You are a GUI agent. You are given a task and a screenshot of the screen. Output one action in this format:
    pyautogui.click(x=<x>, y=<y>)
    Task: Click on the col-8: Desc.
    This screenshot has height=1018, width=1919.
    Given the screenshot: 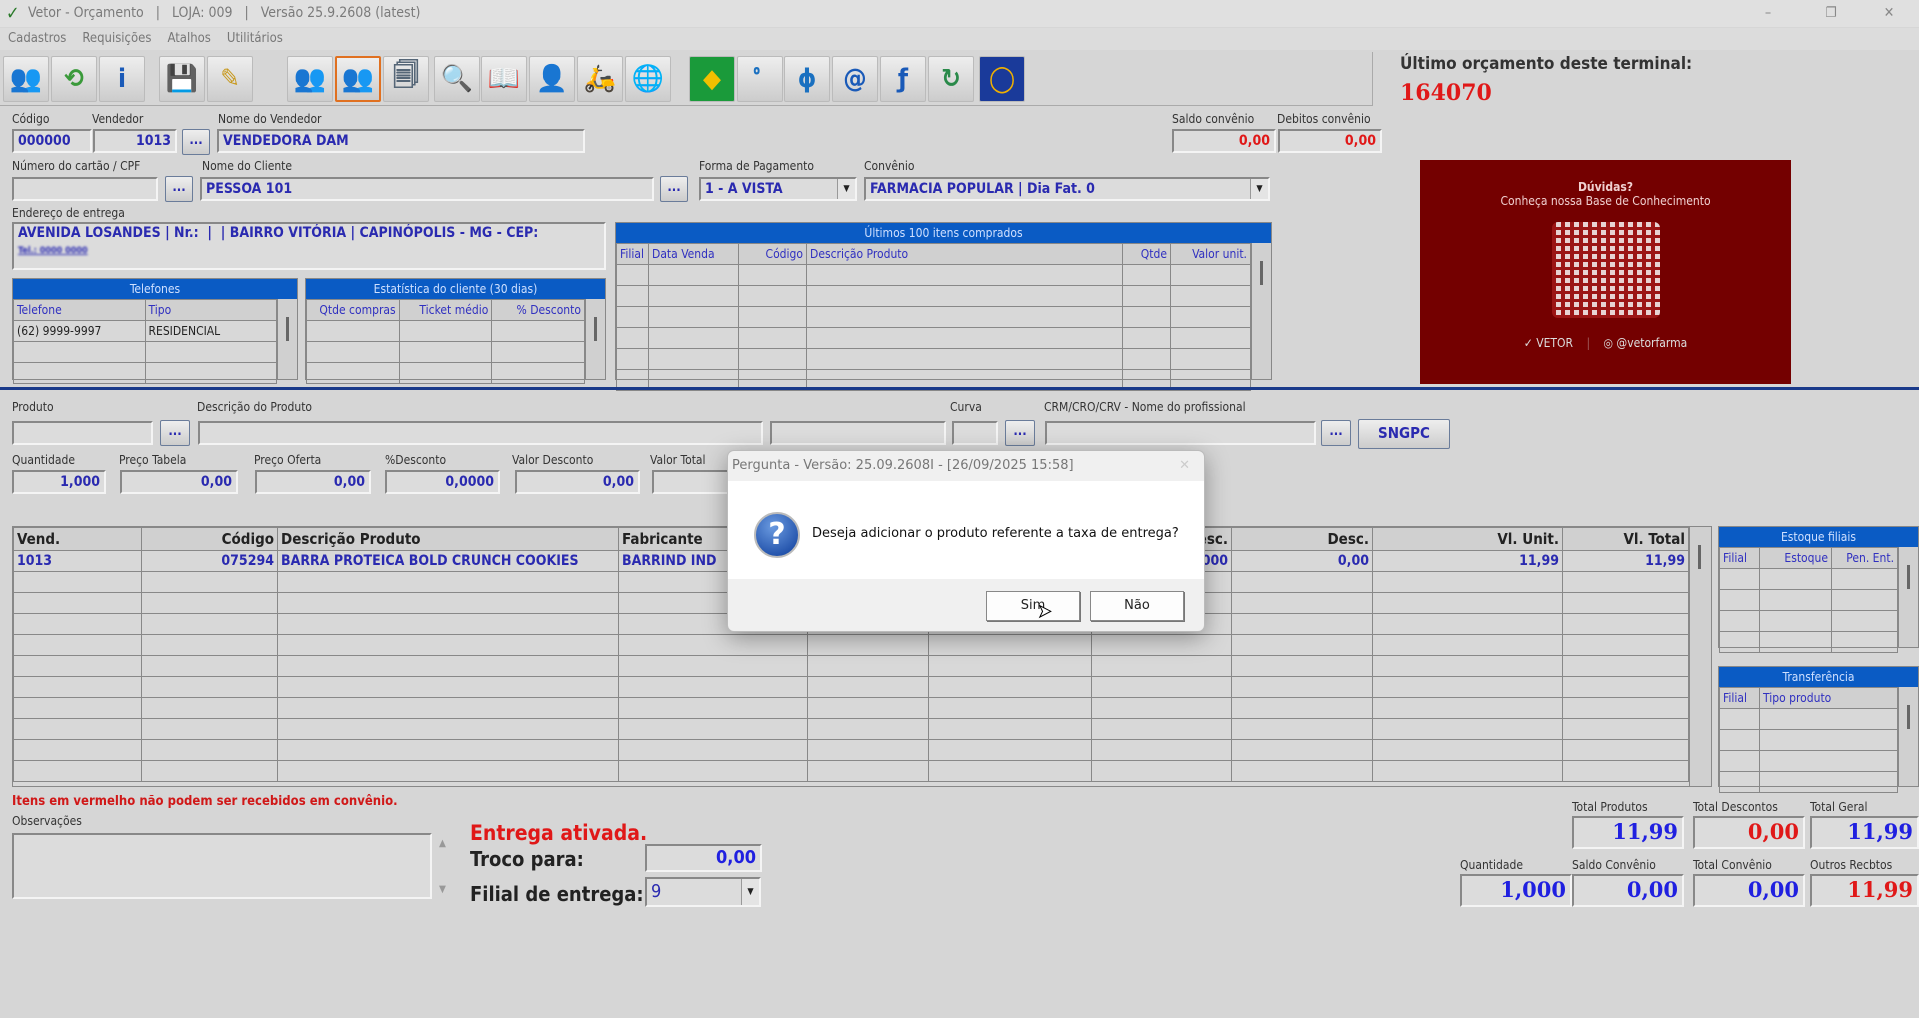 What is the action you would take?
    pyautogui.click(x=1302, y=539)
    